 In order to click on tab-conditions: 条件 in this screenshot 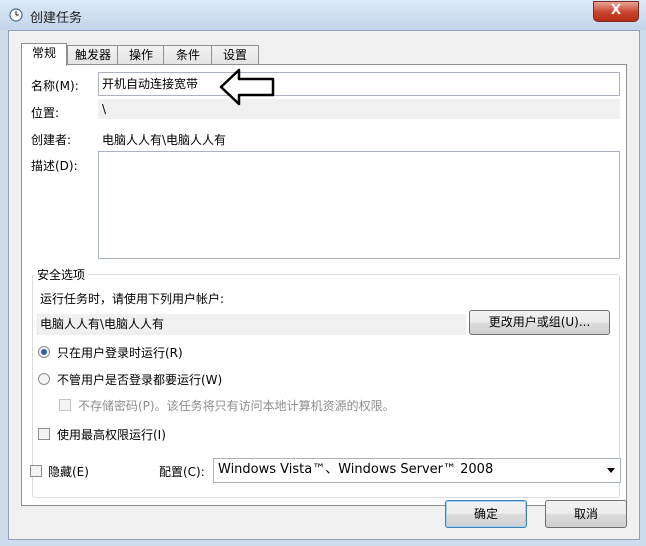, I will do `click(188, 55)`.